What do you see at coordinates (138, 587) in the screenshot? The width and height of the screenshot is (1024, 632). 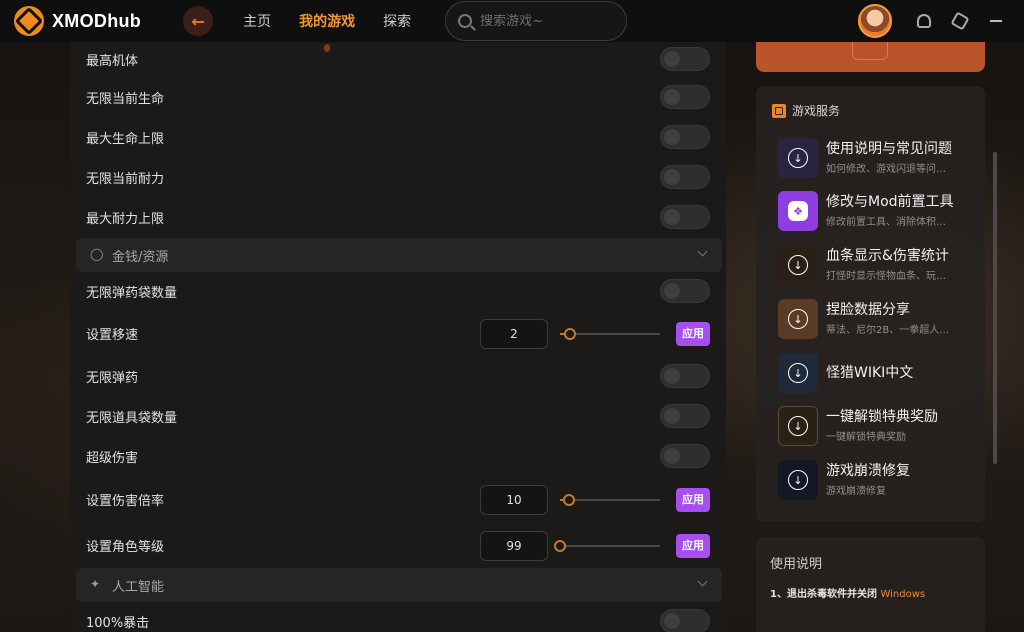 I see `section-label: 人工智能` at bounding box center [138, 587].